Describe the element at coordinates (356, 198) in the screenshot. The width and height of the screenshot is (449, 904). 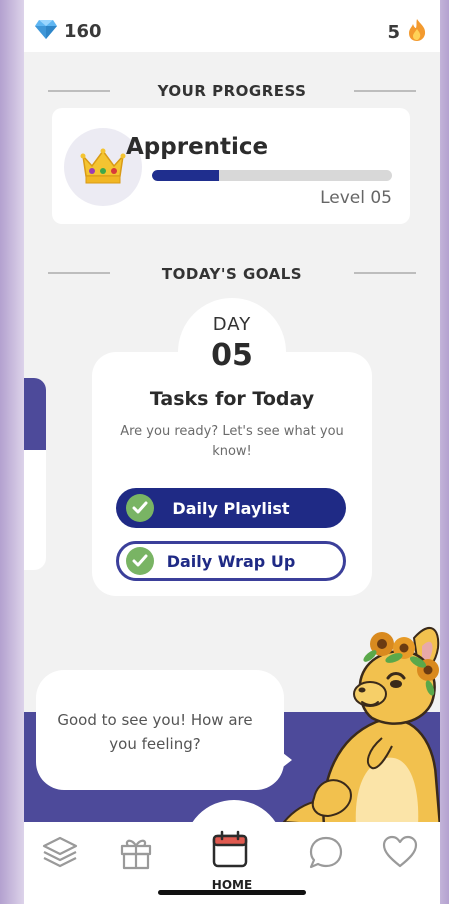
I see `level-label: Level 05` at that location.